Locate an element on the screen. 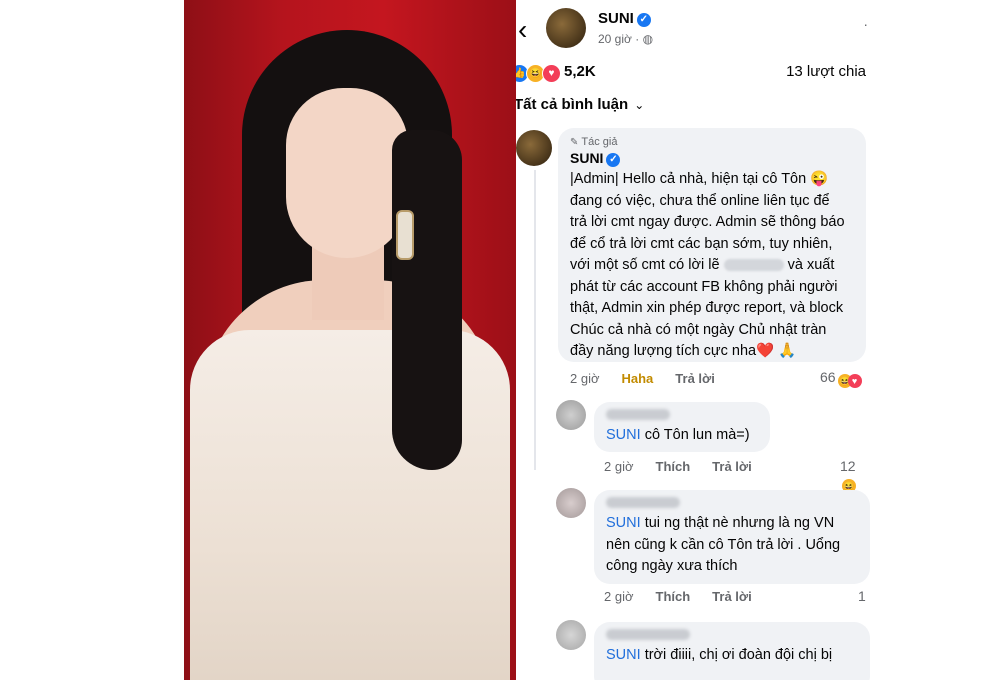 This screenshot has height=680, width=1000. post-time: 20 giờ · ◍ is located at coordinates (626, 39).